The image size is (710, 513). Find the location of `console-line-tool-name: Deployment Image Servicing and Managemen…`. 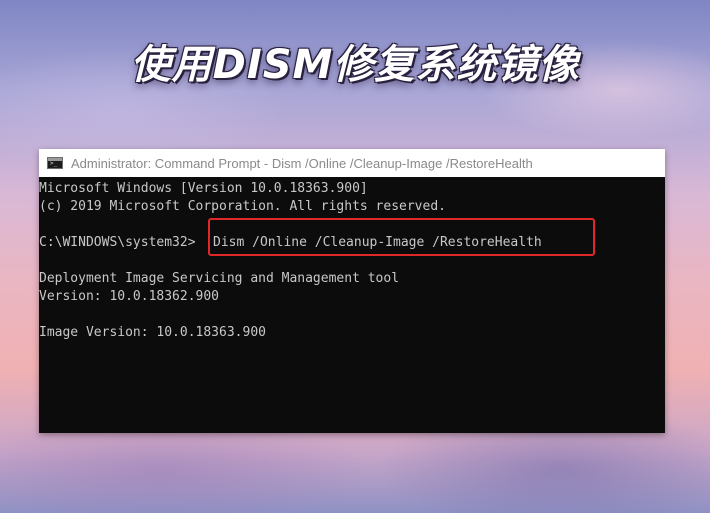

console-line-tool-name: Deployment Image Servicing and Managemen… is located at coordinates (219, 278).